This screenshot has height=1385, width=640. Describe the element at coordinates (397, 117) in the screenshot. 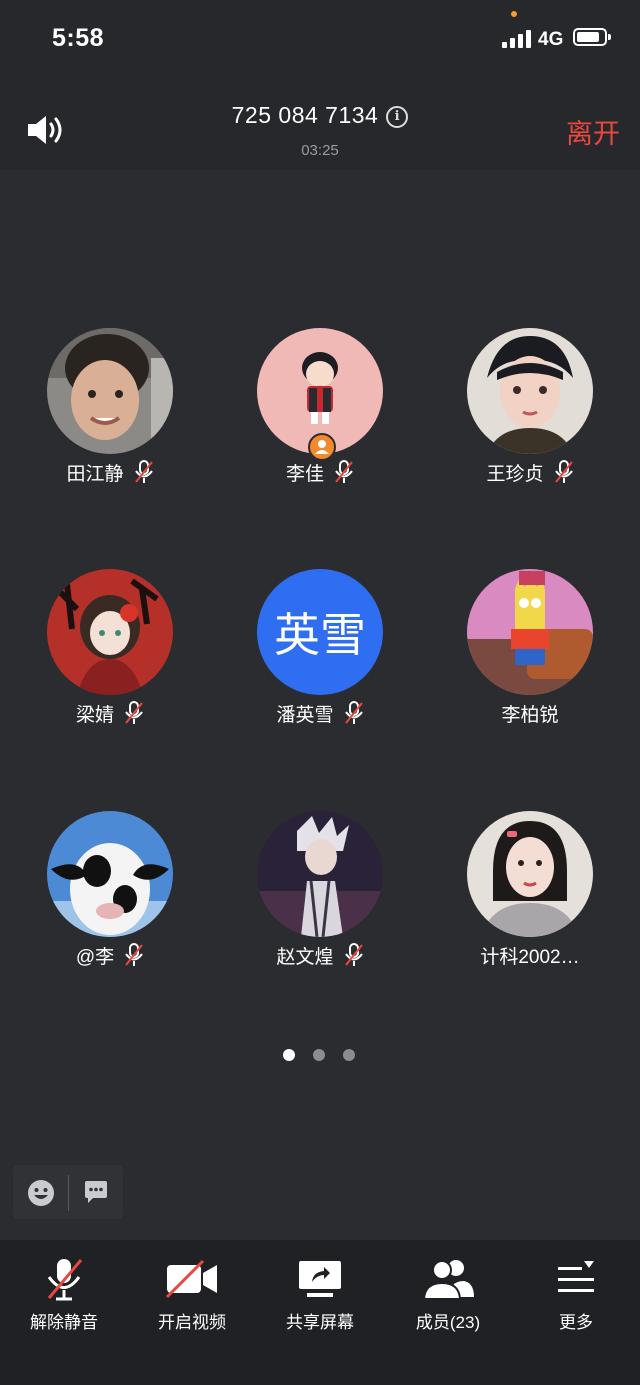

I see `info-icon: i` at that location.